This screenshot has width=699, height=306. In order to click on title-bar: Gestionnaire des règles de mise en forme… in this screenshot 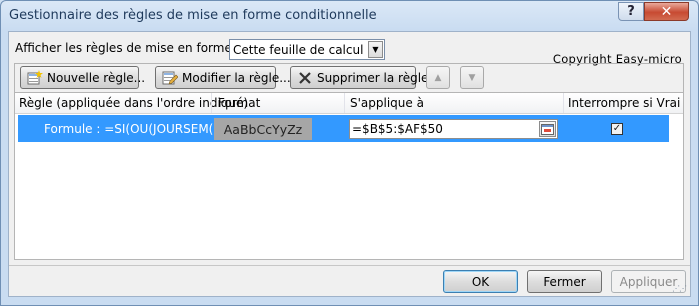, I will do `click(349, 16)`.